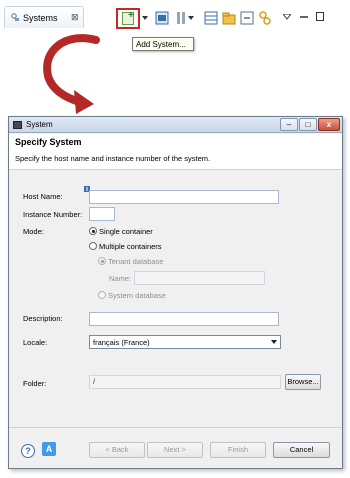 This screenshot has width=350, height=478. Describe the element at coordinates (28, 451) in the screenshot. I see `help-icon: ?` at that location.